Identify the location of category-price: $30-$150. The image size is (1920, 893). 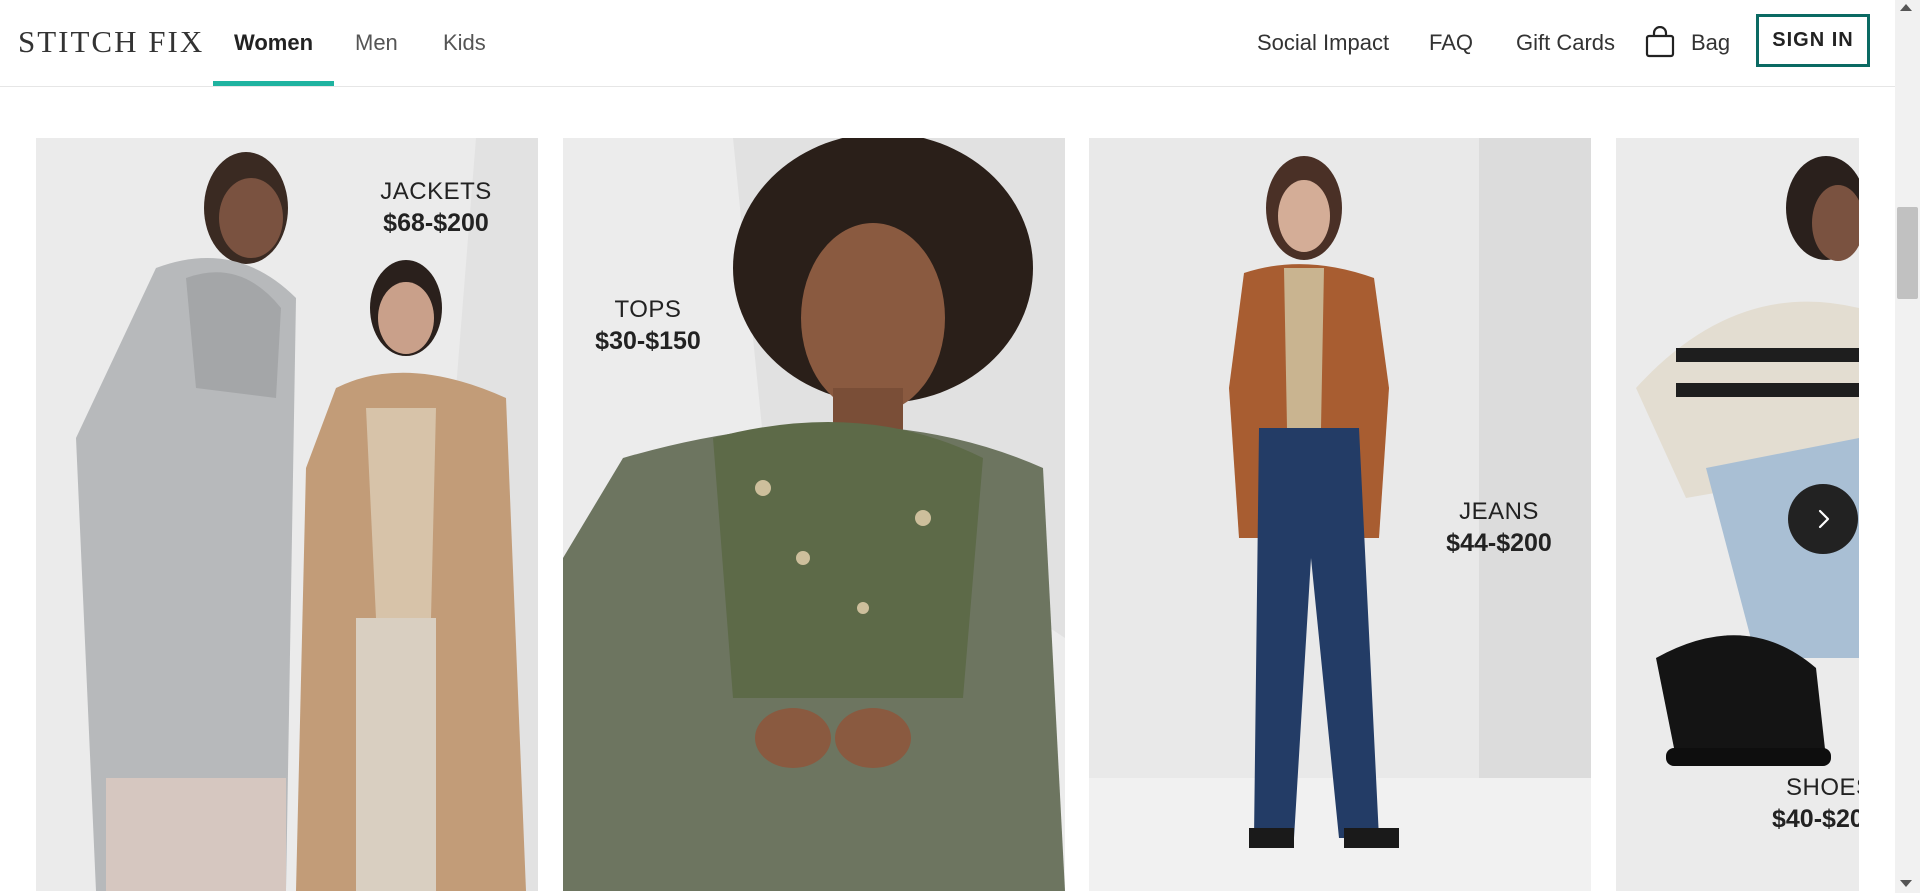
(648, 341).